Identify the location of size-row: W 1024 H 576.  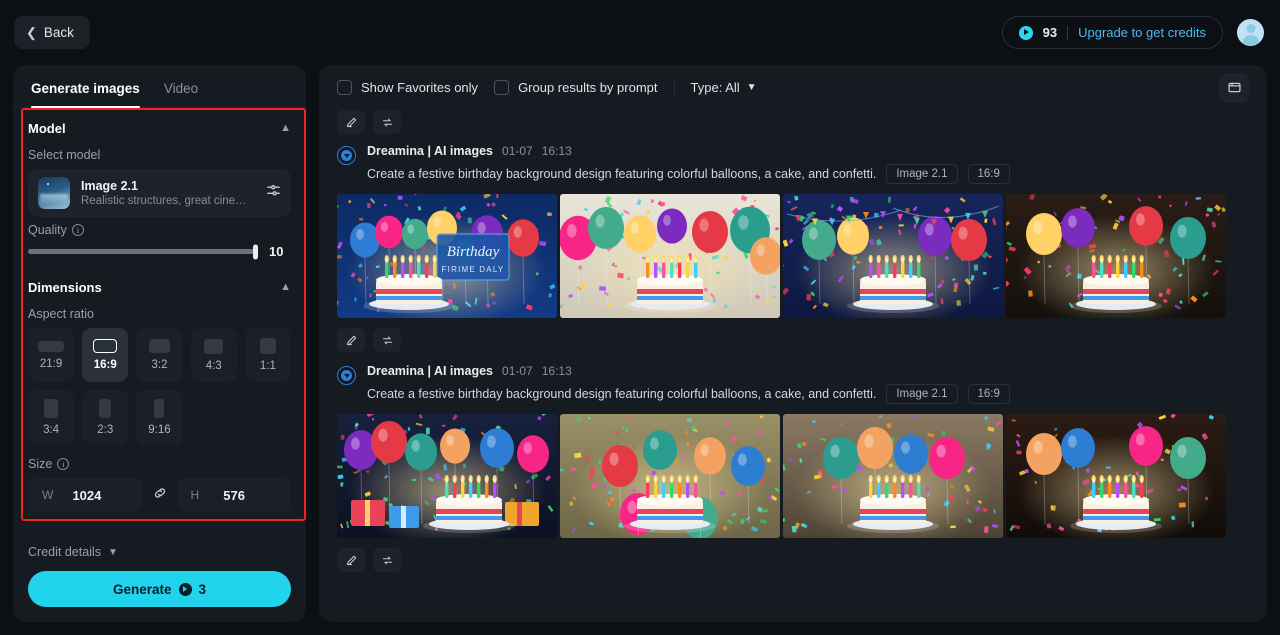
(159, 495).